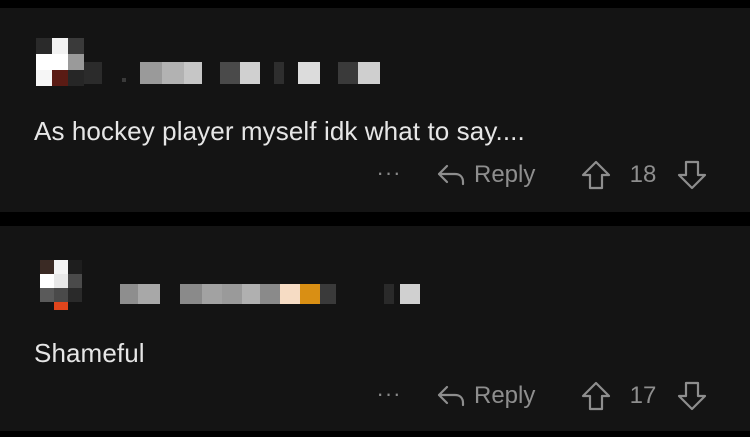 The image size is (750, 437). What do you see at coordinates (89, 353) in the screenshot?
I see `comment-body: Shameful` at bounding box center [89, 353].